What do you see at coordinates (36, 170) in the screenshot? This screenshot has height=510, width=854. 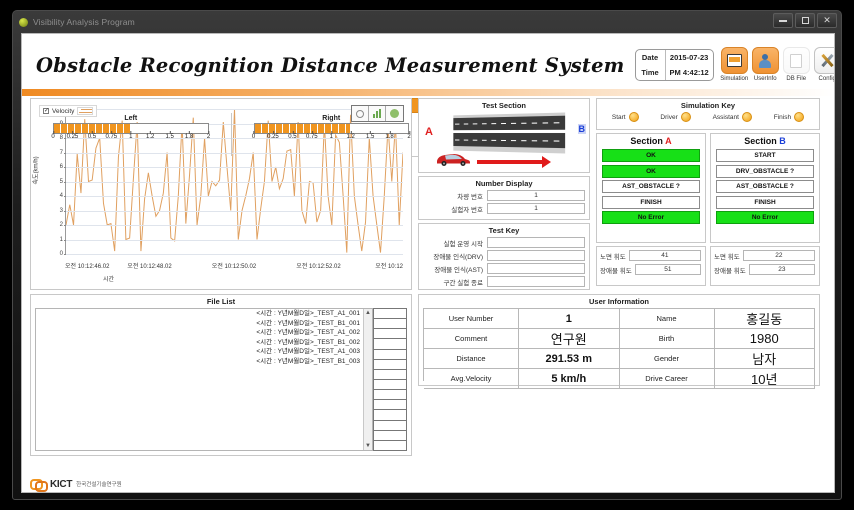 I see `chart-y-axis-label: 속도(km/h)` at bounding box center [36, 170].